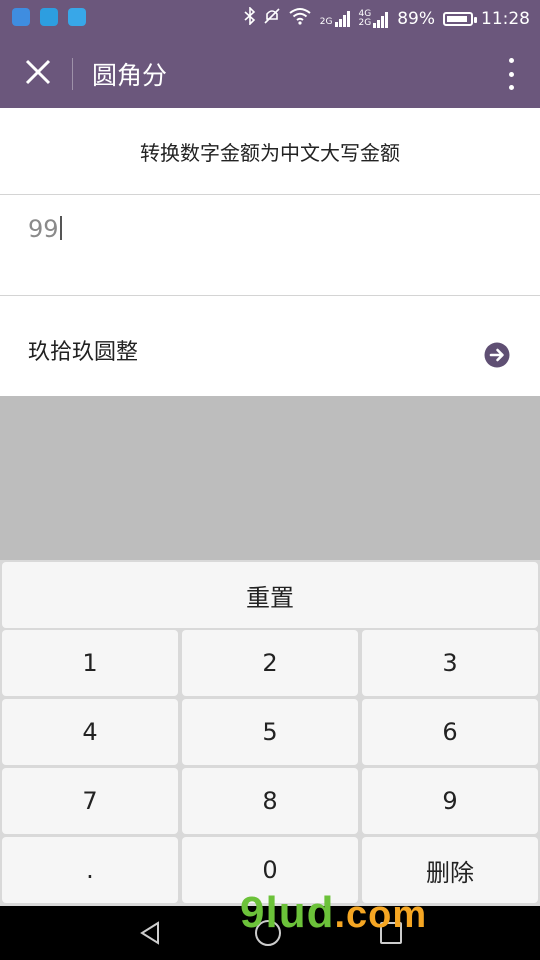 The image size is (540, 960). I want to click on result-text: 玖拾玖圆整, so click(83, 352).